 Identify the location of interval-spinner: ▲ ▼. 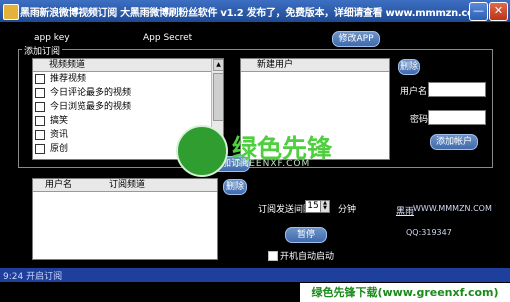
(325, 206).